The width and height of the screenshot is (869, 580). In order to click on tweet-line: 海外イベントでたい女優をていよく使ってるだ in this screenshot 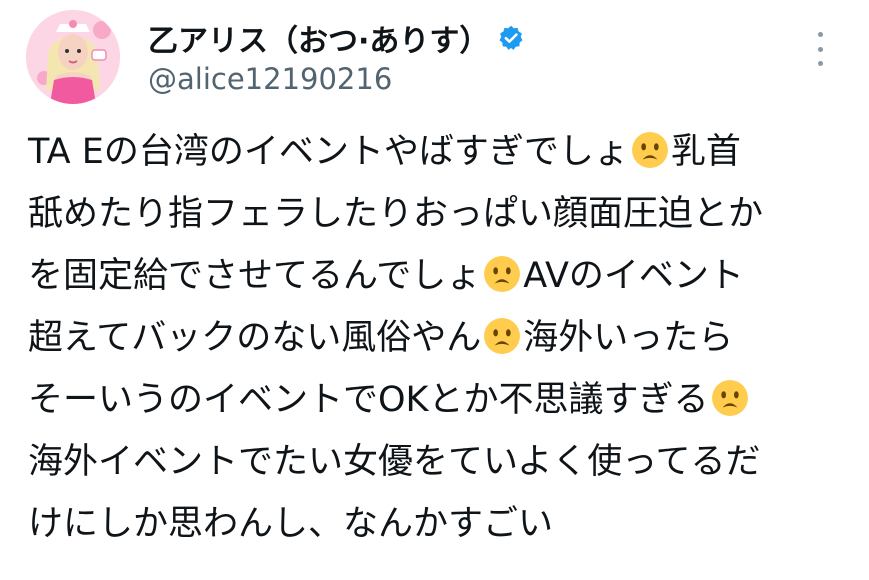, I will do `click(448, 462)`.